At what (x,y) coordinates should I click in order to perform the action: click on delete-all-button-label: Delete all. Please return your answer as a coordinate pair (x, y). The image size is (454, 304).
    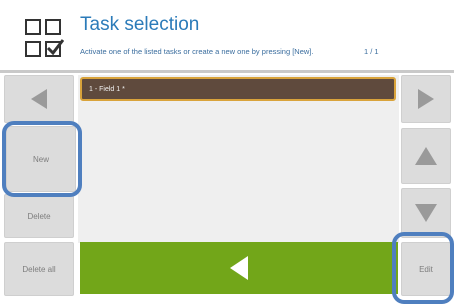
    Looking at the image, I should click on (39, 269).